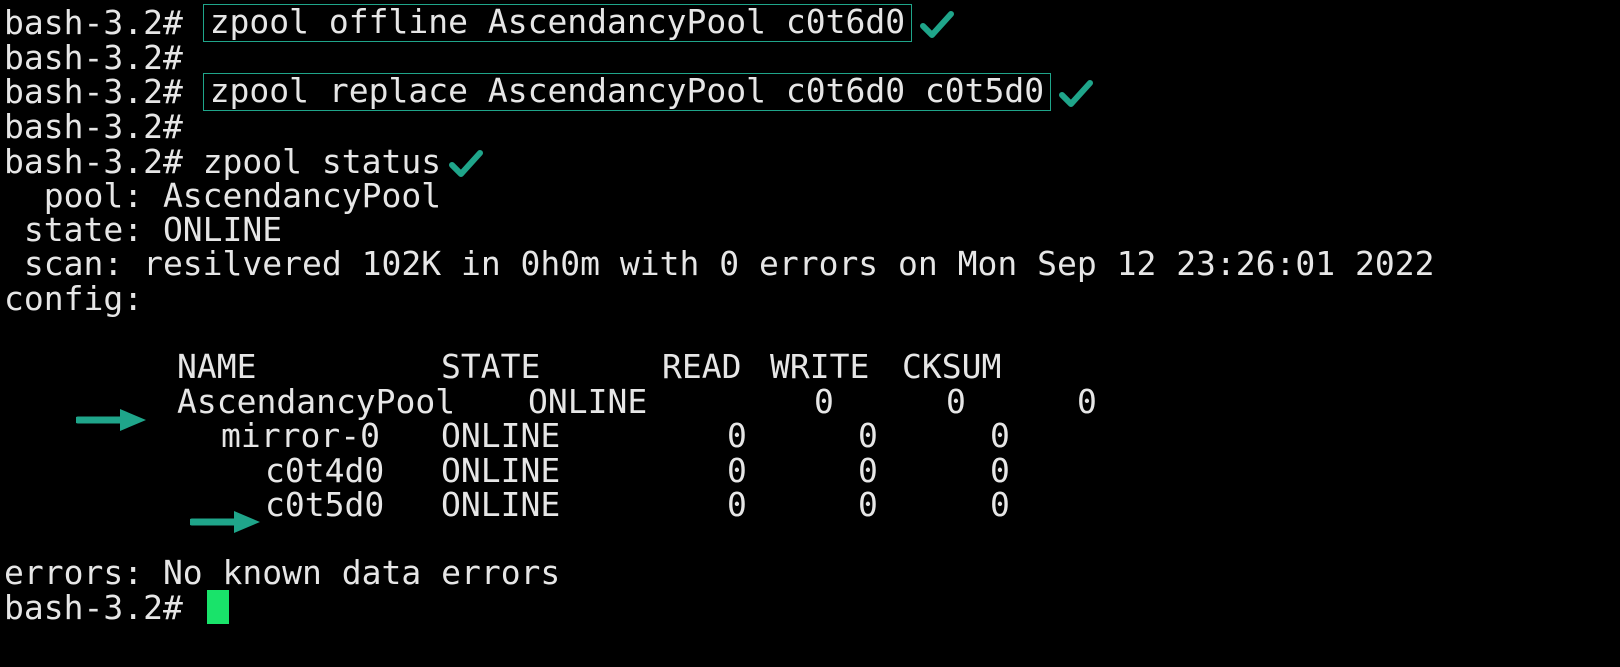 The height and width of the screenshot is (667, 1620). I want to click on table-header-name: NAME, so click(217, 366).